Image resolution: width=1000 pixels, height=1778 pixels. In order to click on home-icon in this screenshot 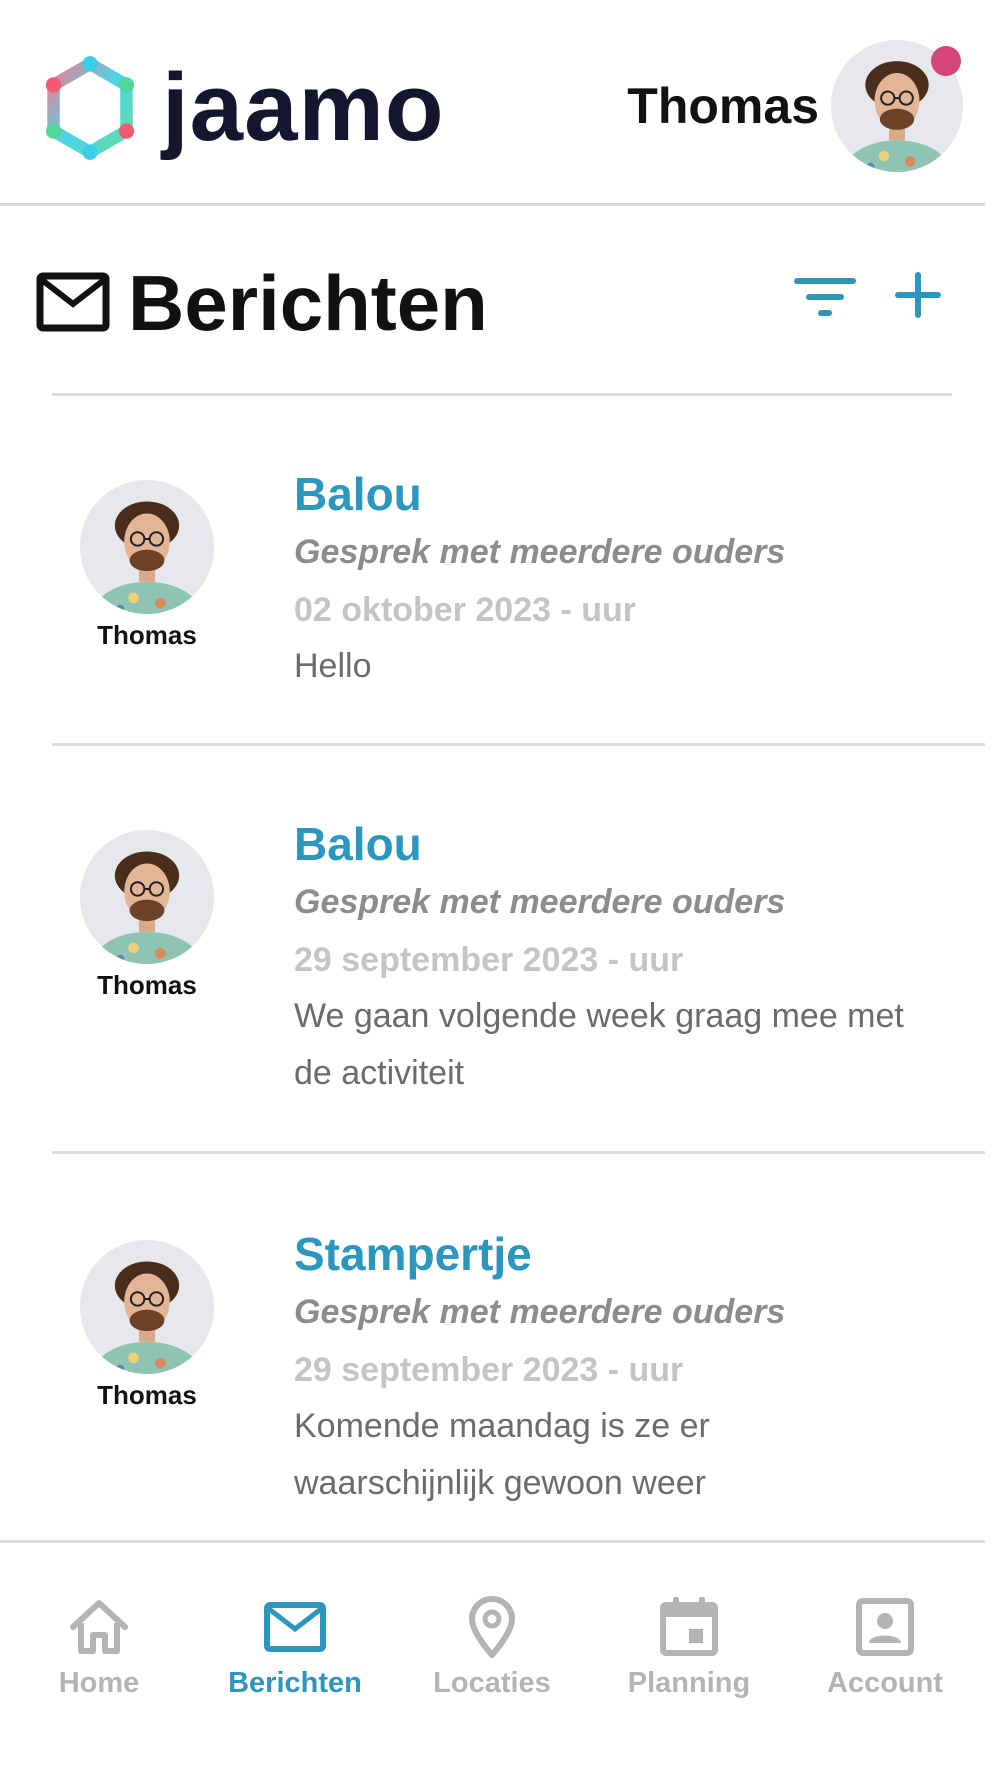, I will do `click(99, 1627)`.